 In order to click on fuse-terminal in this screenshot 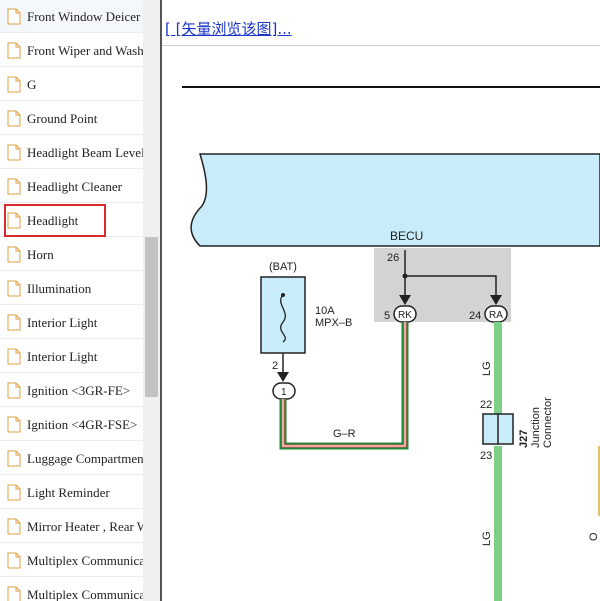, I will do `click(283, 295)`.